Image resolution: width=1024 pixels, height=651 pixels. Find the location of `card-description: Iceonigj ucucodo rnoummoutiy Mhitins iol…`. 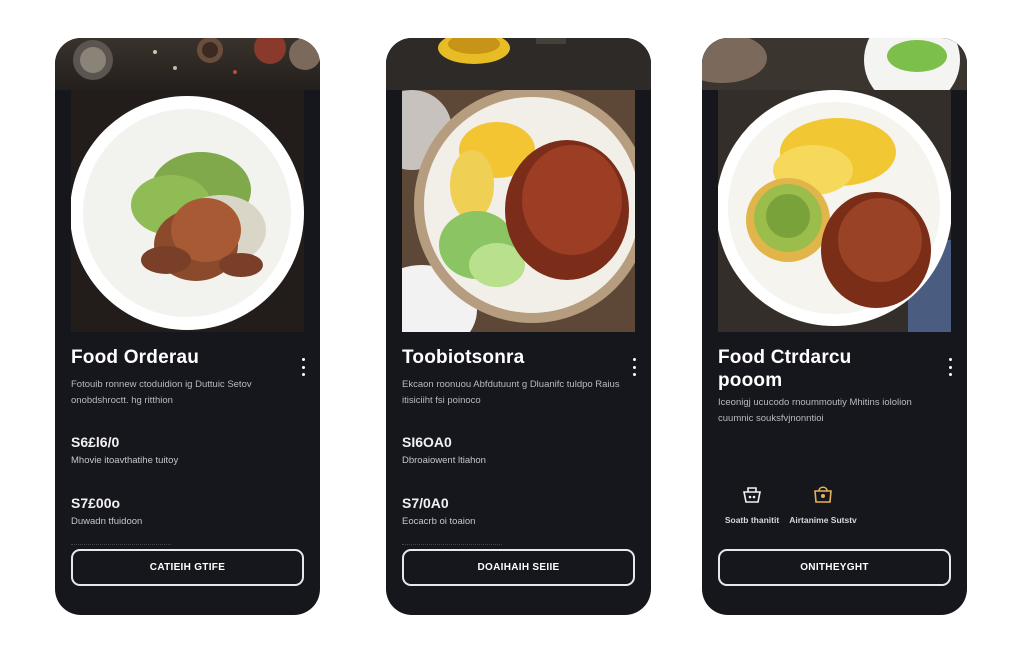

card-description: Iceonigj ucucodo rnoummoutiy Mhitins iol… is located at coordinates (815, 410).